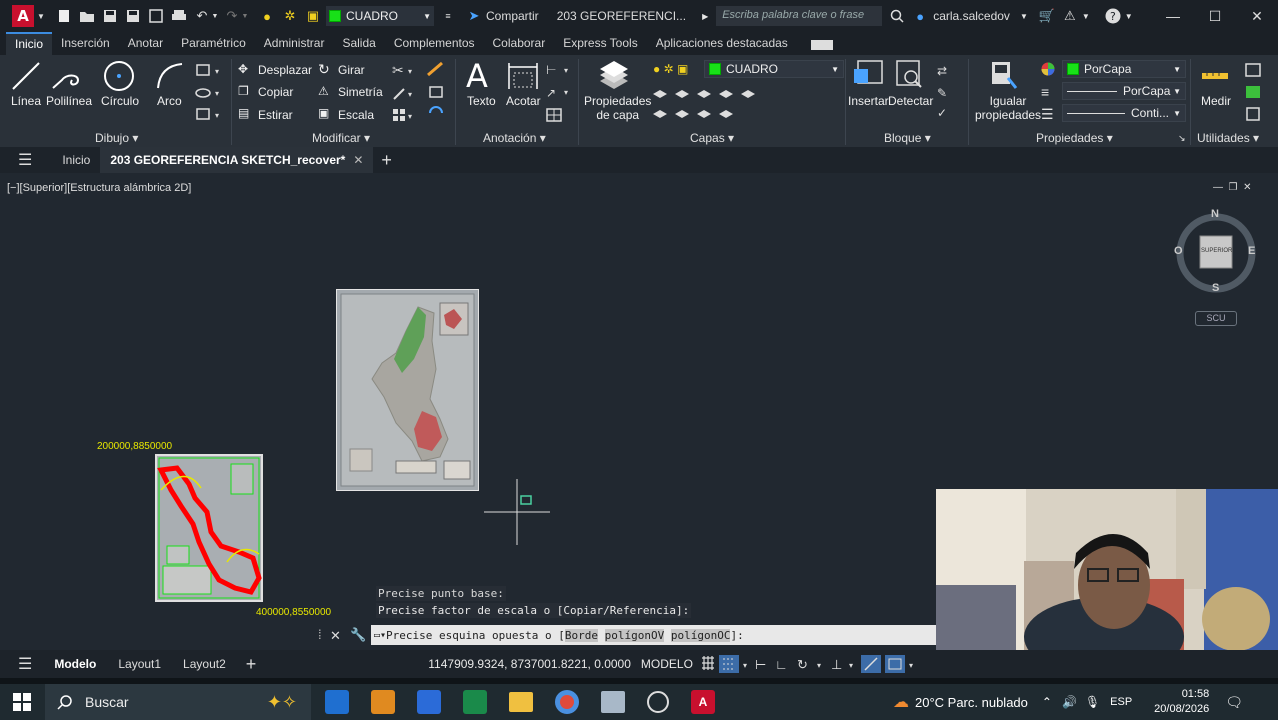 The height and width of the screenshot is (720, 1278). What do you see at coordinates (869, 75) in the screenshot?
I see `insert-block-icon` at bounding box center [869, 75].